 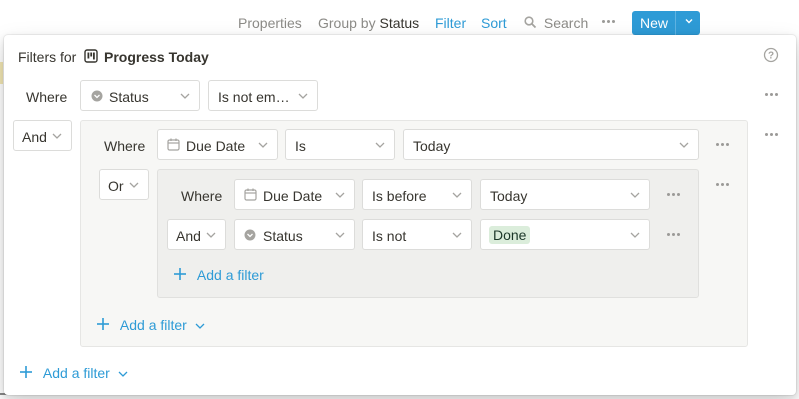 I want to click on background-cell, so click(x=1, y=73).